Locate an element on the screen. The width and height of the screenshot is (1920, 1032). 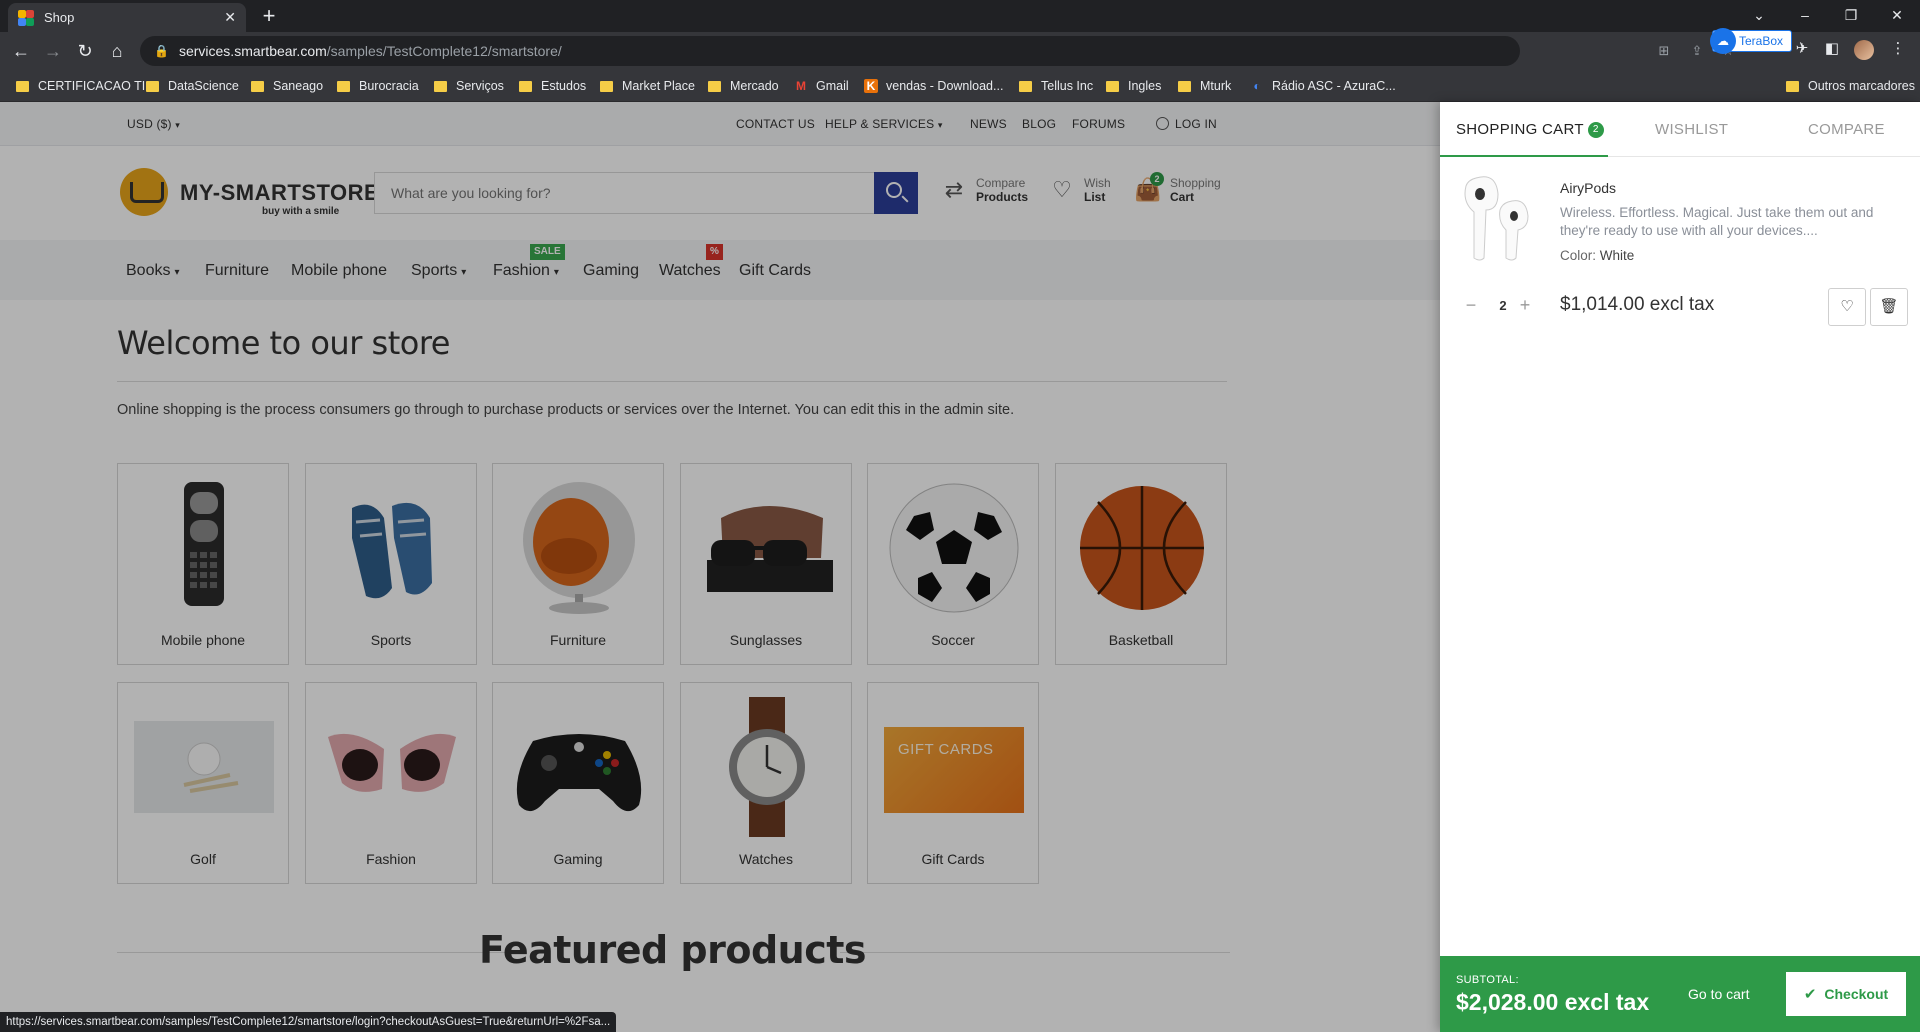
bookmark-item: Serviços is located at coordinates (469, 86).